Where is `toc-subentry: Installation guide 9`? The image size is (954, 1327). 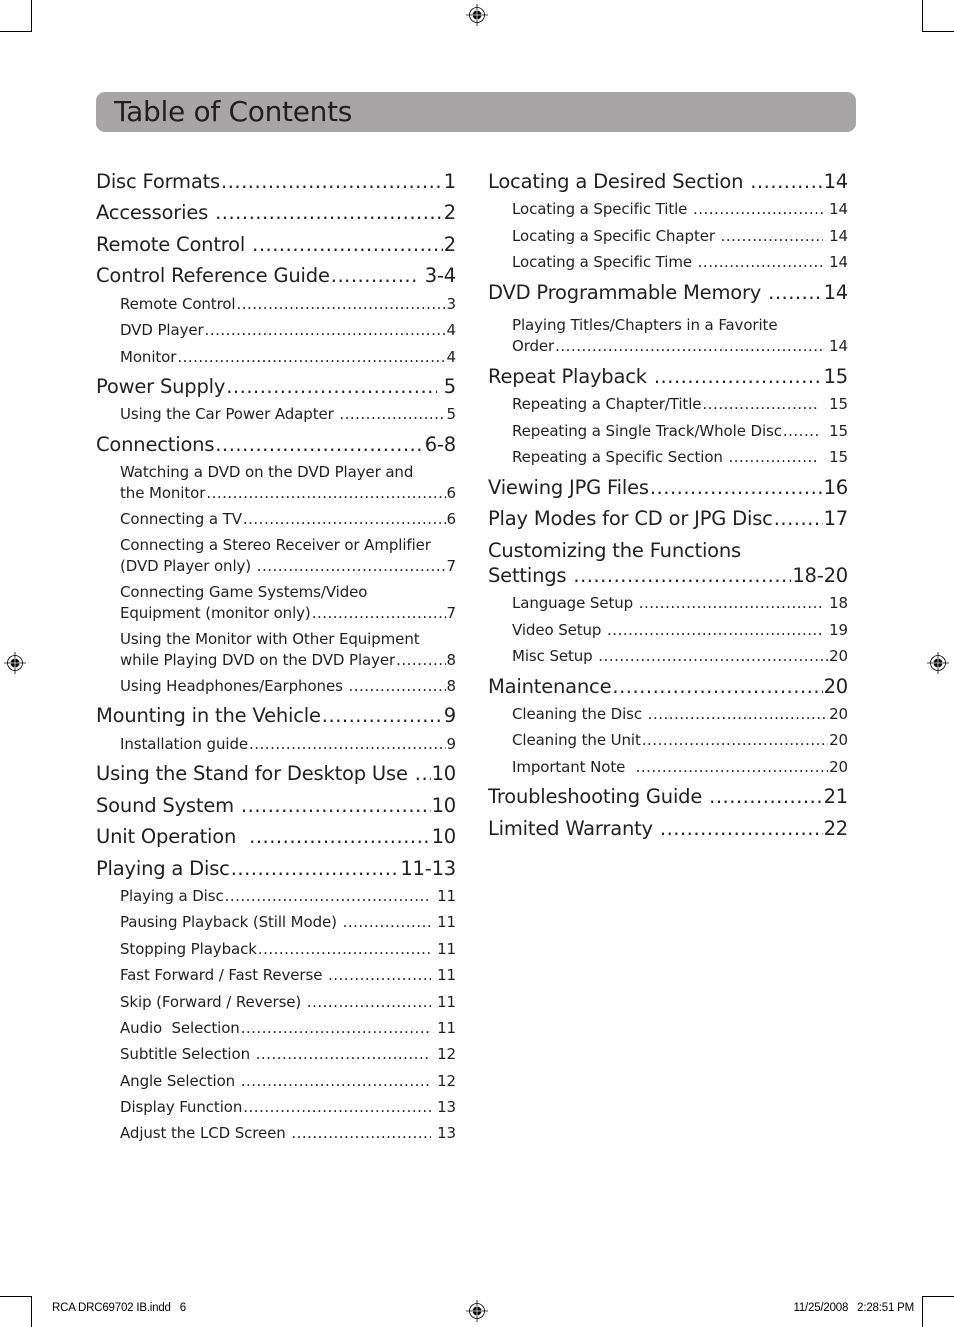 toc-subentry: Installation guide 9 is located at coordinates (288, 744).